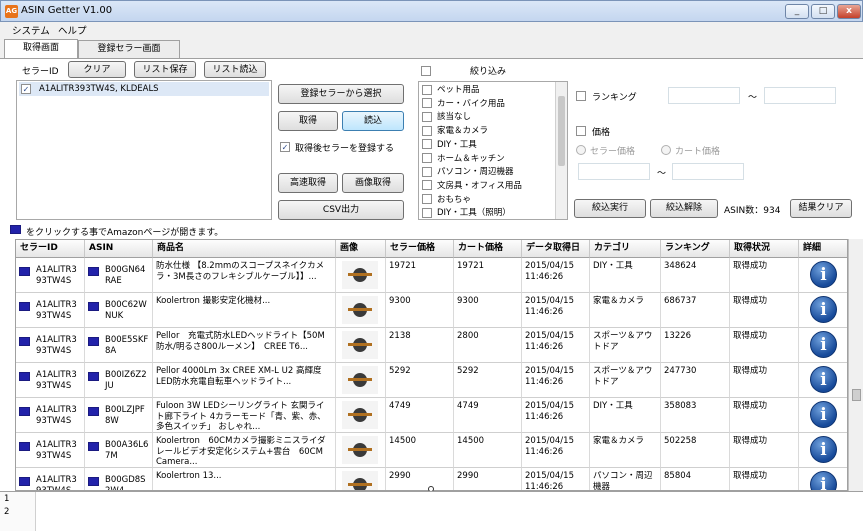 The height and width of the screenshot is (531, 863). What do you see at coordinates (704, 95) in the screenshot?
I see `ranking-min-input` at bounding box center [704, 95].